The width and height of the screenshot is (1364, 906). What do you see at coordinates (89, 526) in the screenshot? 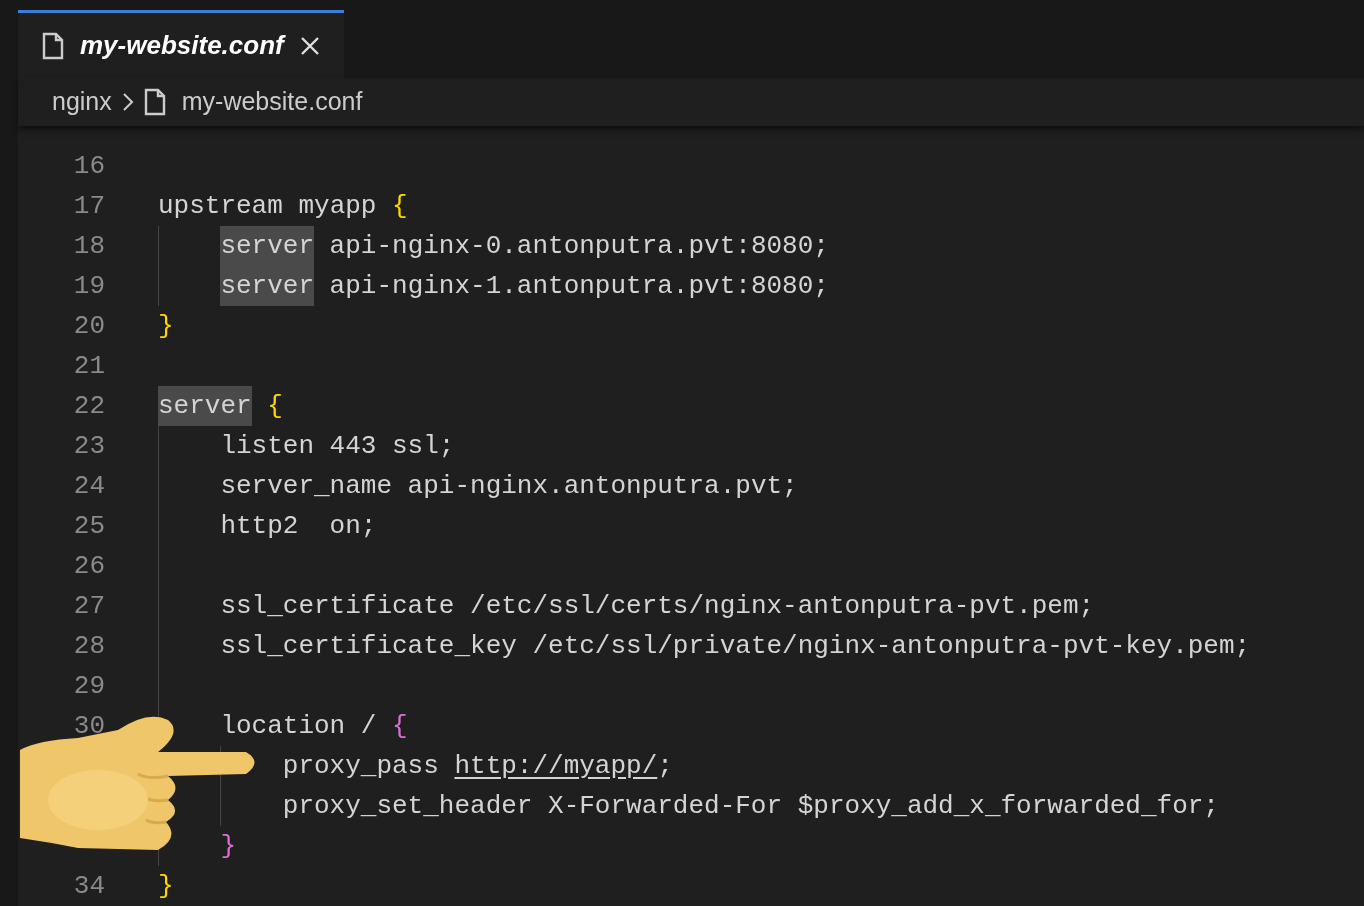
I see `line-number: 25` at bounding box center [89, 526].